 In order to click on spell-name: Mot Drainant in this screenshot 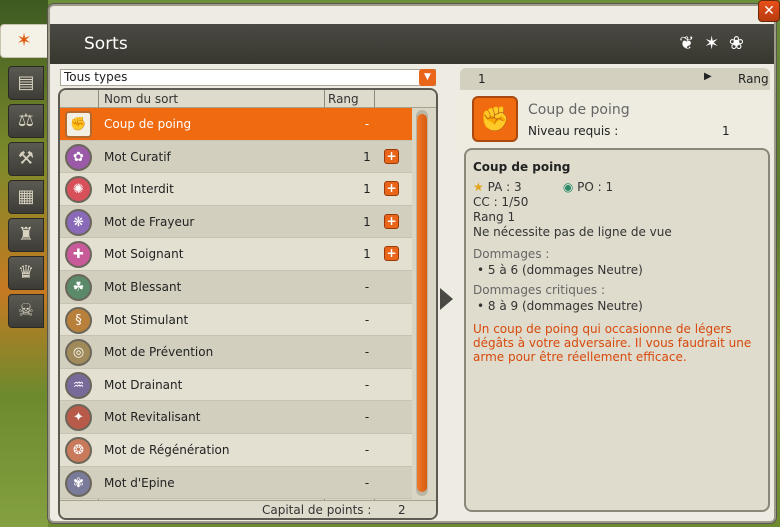, I will do `click(143, 384)`.